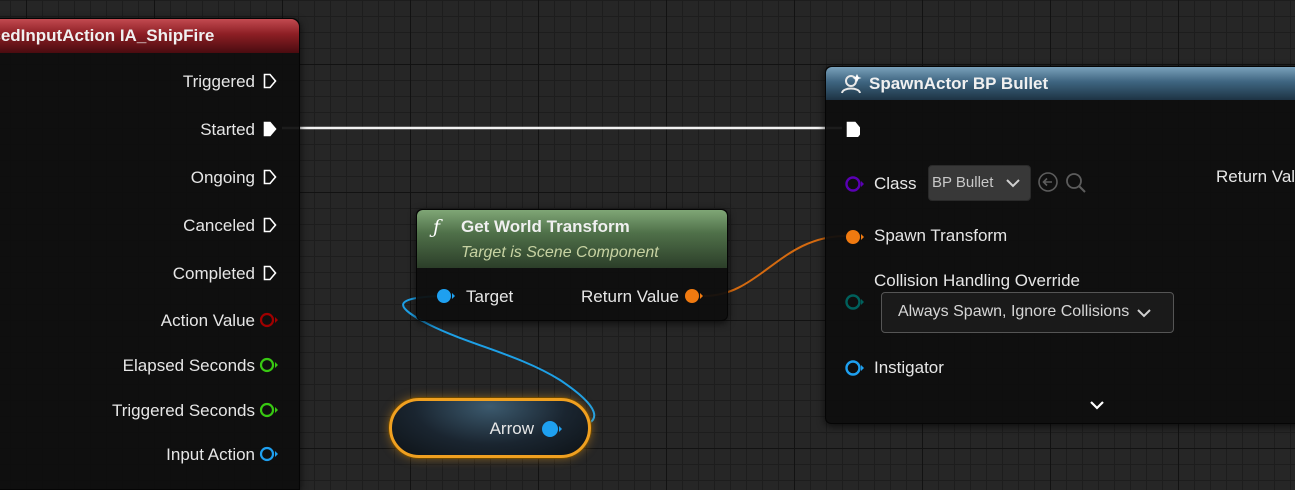 The width and height of the screenshot is (1295, 490). I want to click on instigator-pin-label: Instigator, so click(909, 367).